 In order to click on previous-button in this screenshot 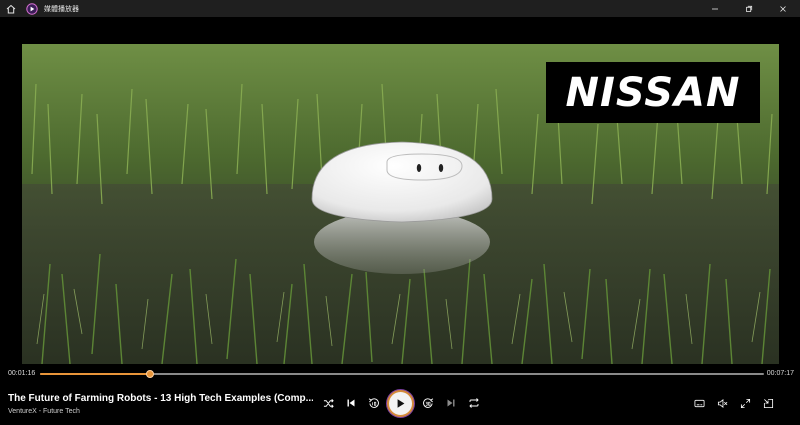, I will do `click(351, 403)`.